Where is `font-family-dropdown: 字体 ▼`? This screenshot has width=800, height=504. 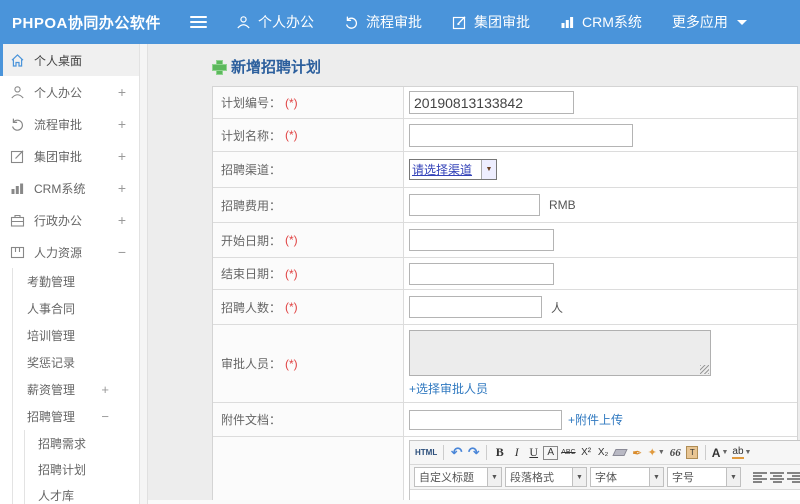 font-family-dropdown: 字体 ▼ is located at coordinates (627, 477).